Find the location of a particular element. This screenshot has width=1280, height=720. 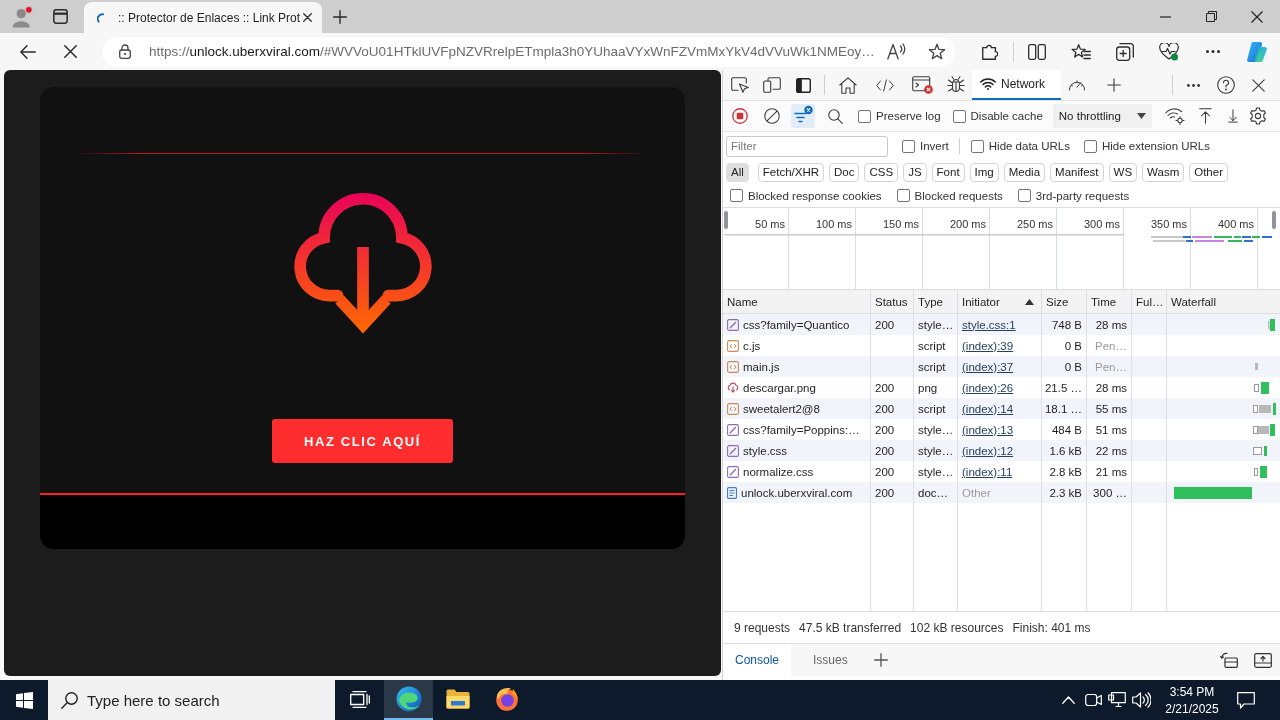

checkbox-label: 3rd-party requests is located at coordinates (1082, 195).